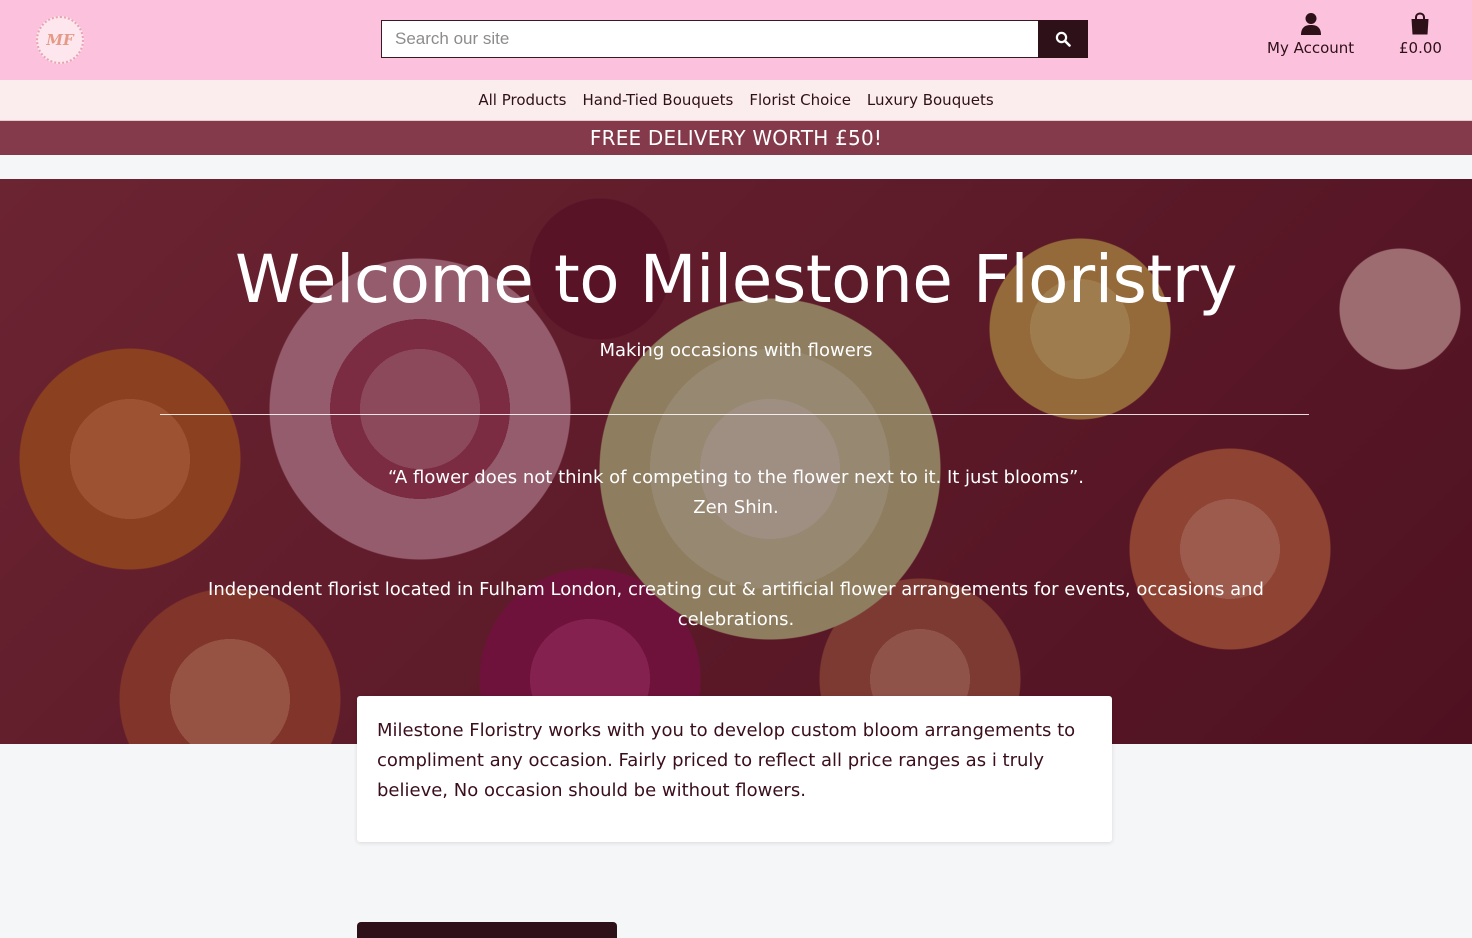 The width and height of the screenshot is (1472, 938). Describe the element at coordinates (709, 39) in the screenshot. I see `search-input` at that location.